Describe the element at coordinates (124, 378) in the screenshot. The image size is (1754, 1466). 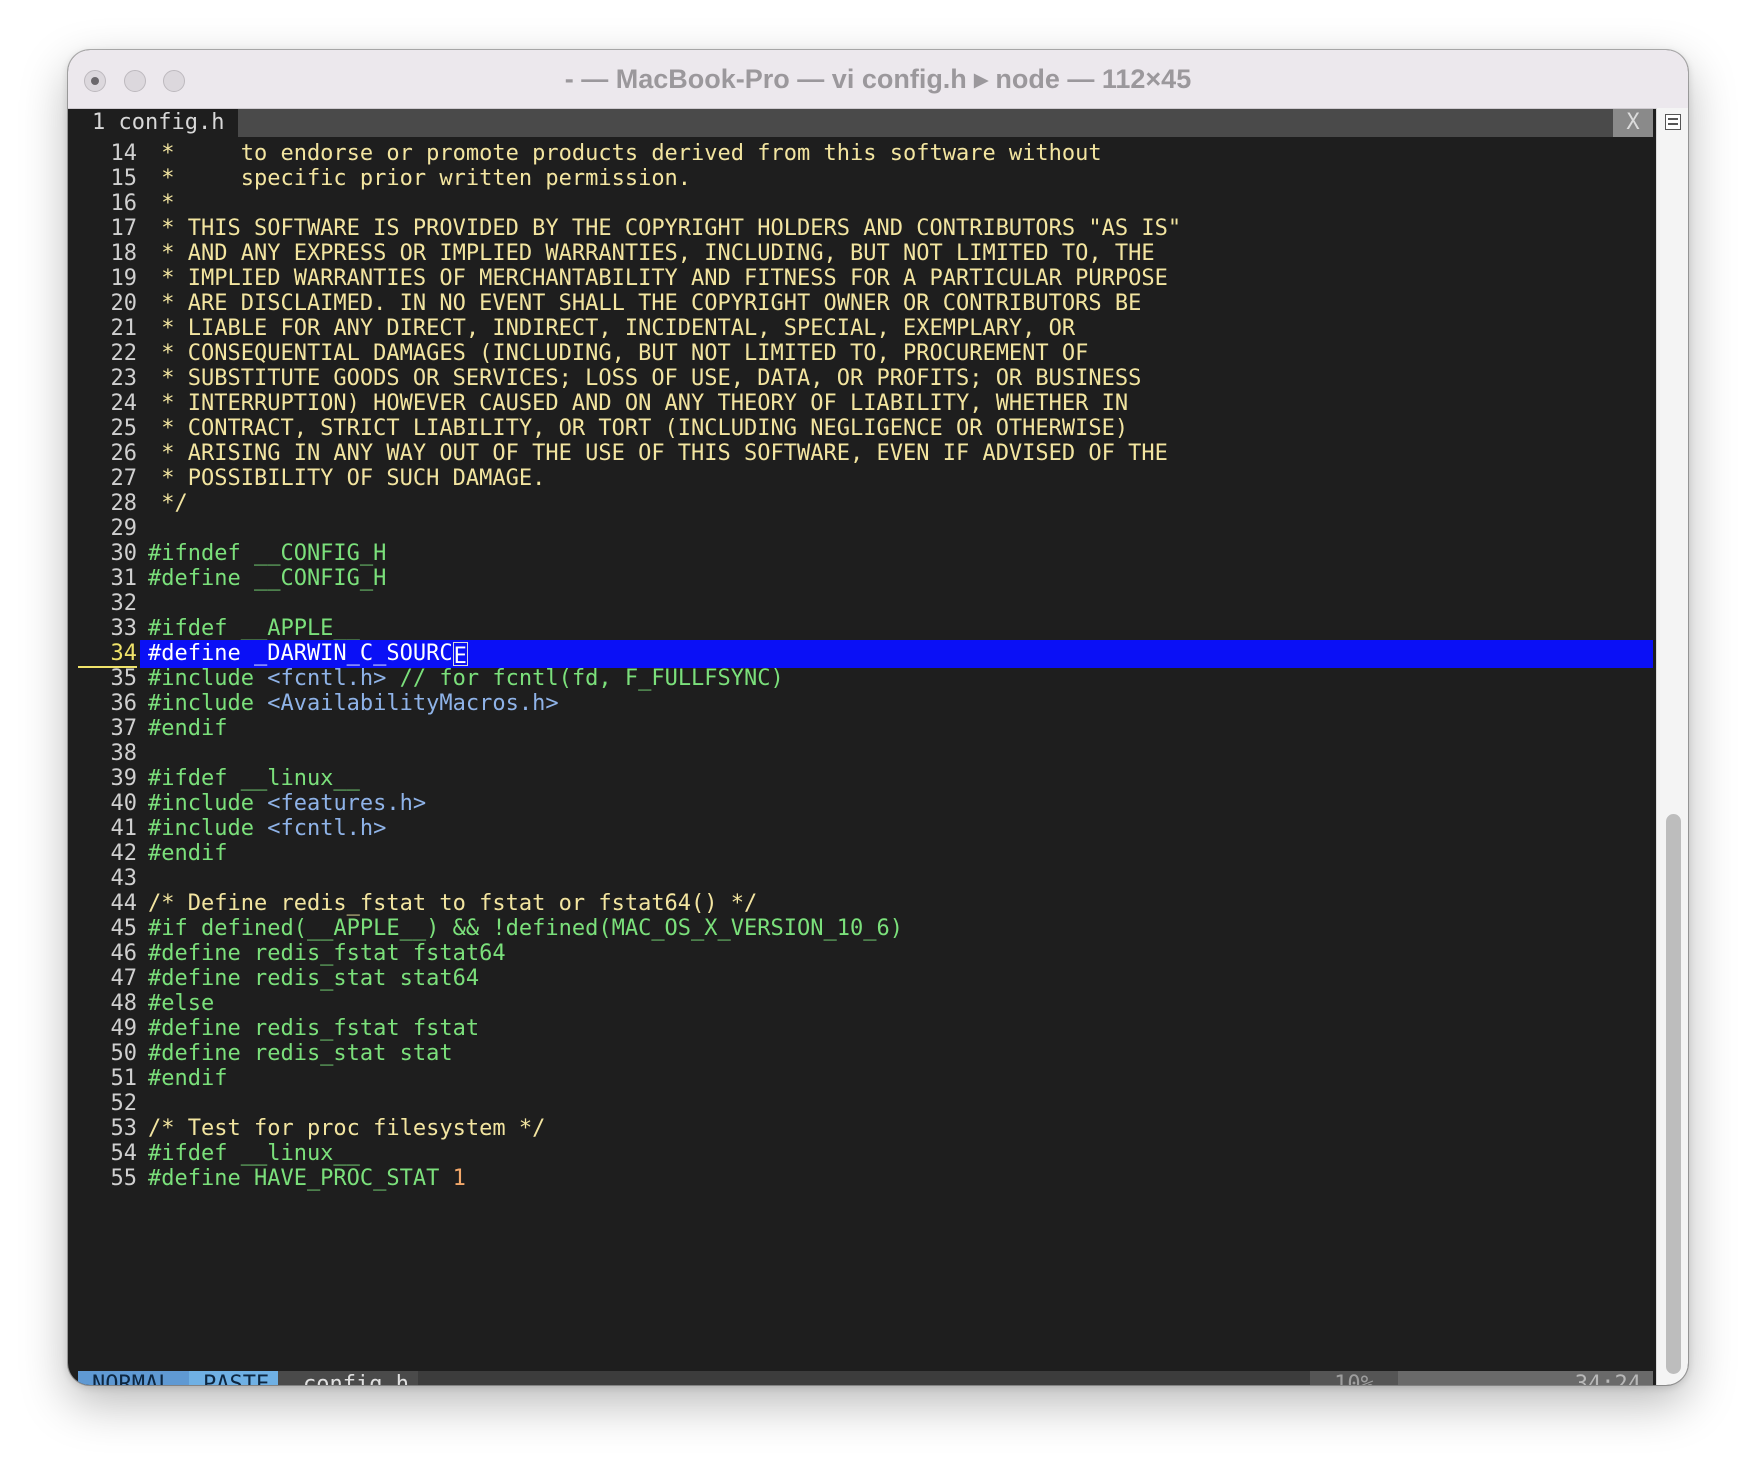
I see `line-number: 23` at that location.